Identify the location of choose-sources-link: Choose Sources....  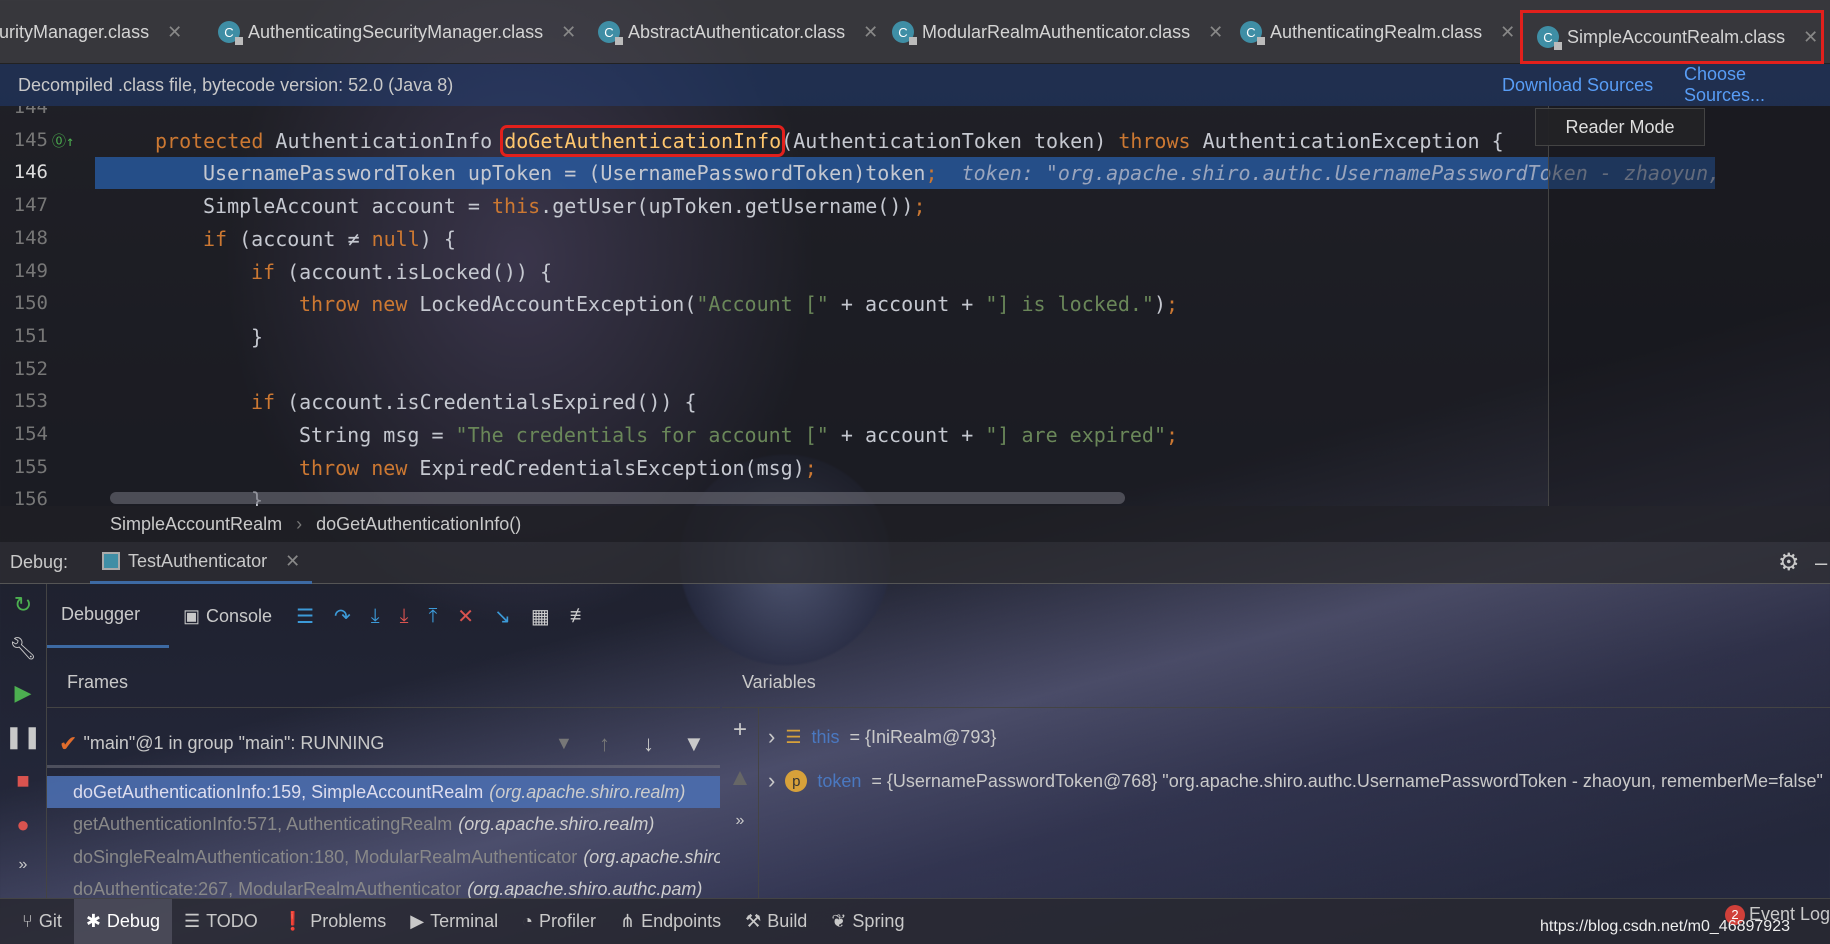
(1757, 85).